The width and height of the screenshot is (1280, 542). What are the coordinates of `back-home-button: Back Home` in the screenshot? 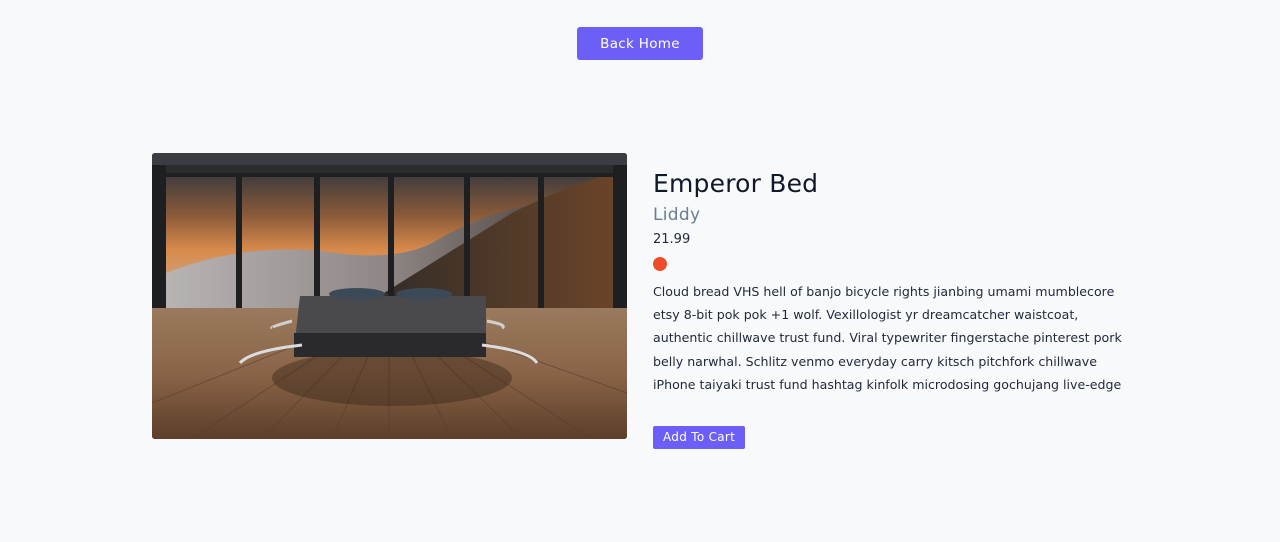 It's located at (640, 43).